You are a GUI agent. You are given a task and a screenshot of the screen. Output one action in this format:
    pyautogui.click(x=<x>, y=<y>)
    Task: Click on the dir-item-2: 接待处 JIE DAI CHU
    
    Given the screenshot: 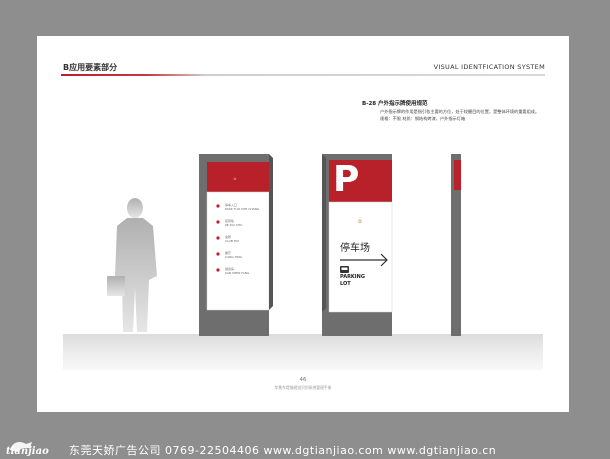 What is the action you would take?
    pyautogui.click(x=233, y=223)
    